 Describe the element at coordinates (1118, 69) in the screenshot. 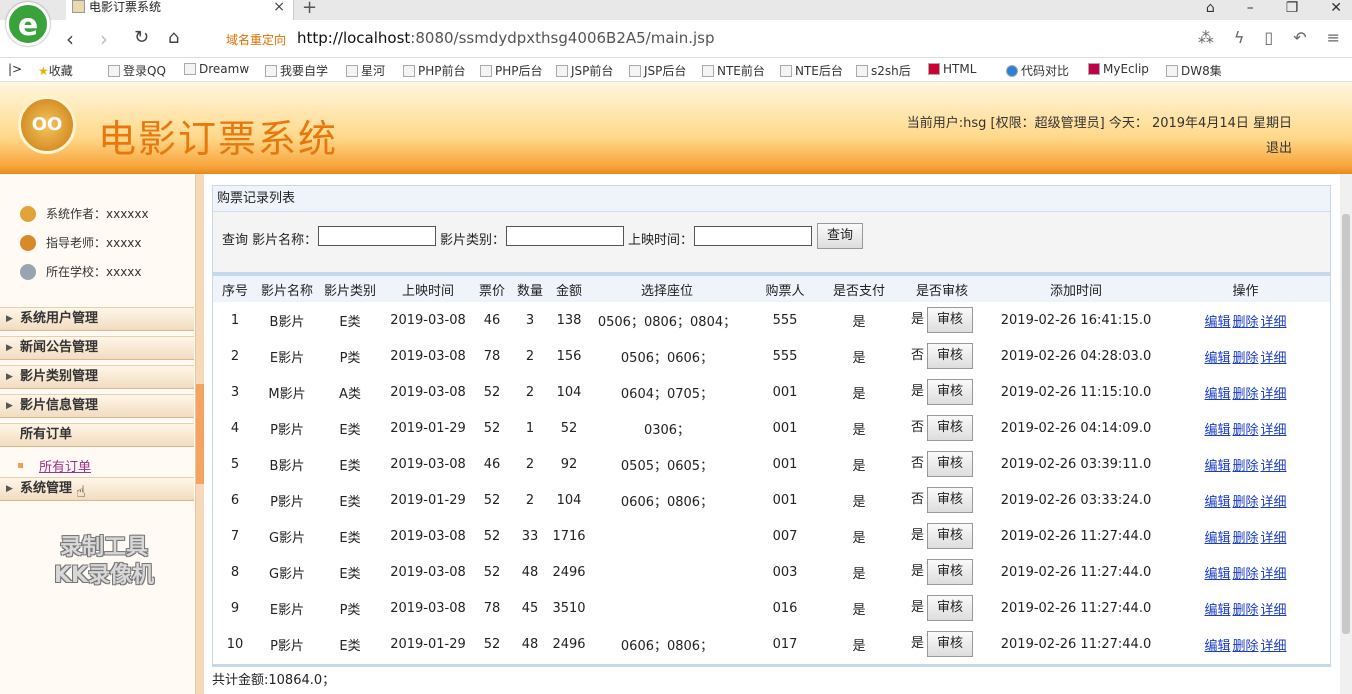

I see `bookmark-item: MyEclip` at that location.